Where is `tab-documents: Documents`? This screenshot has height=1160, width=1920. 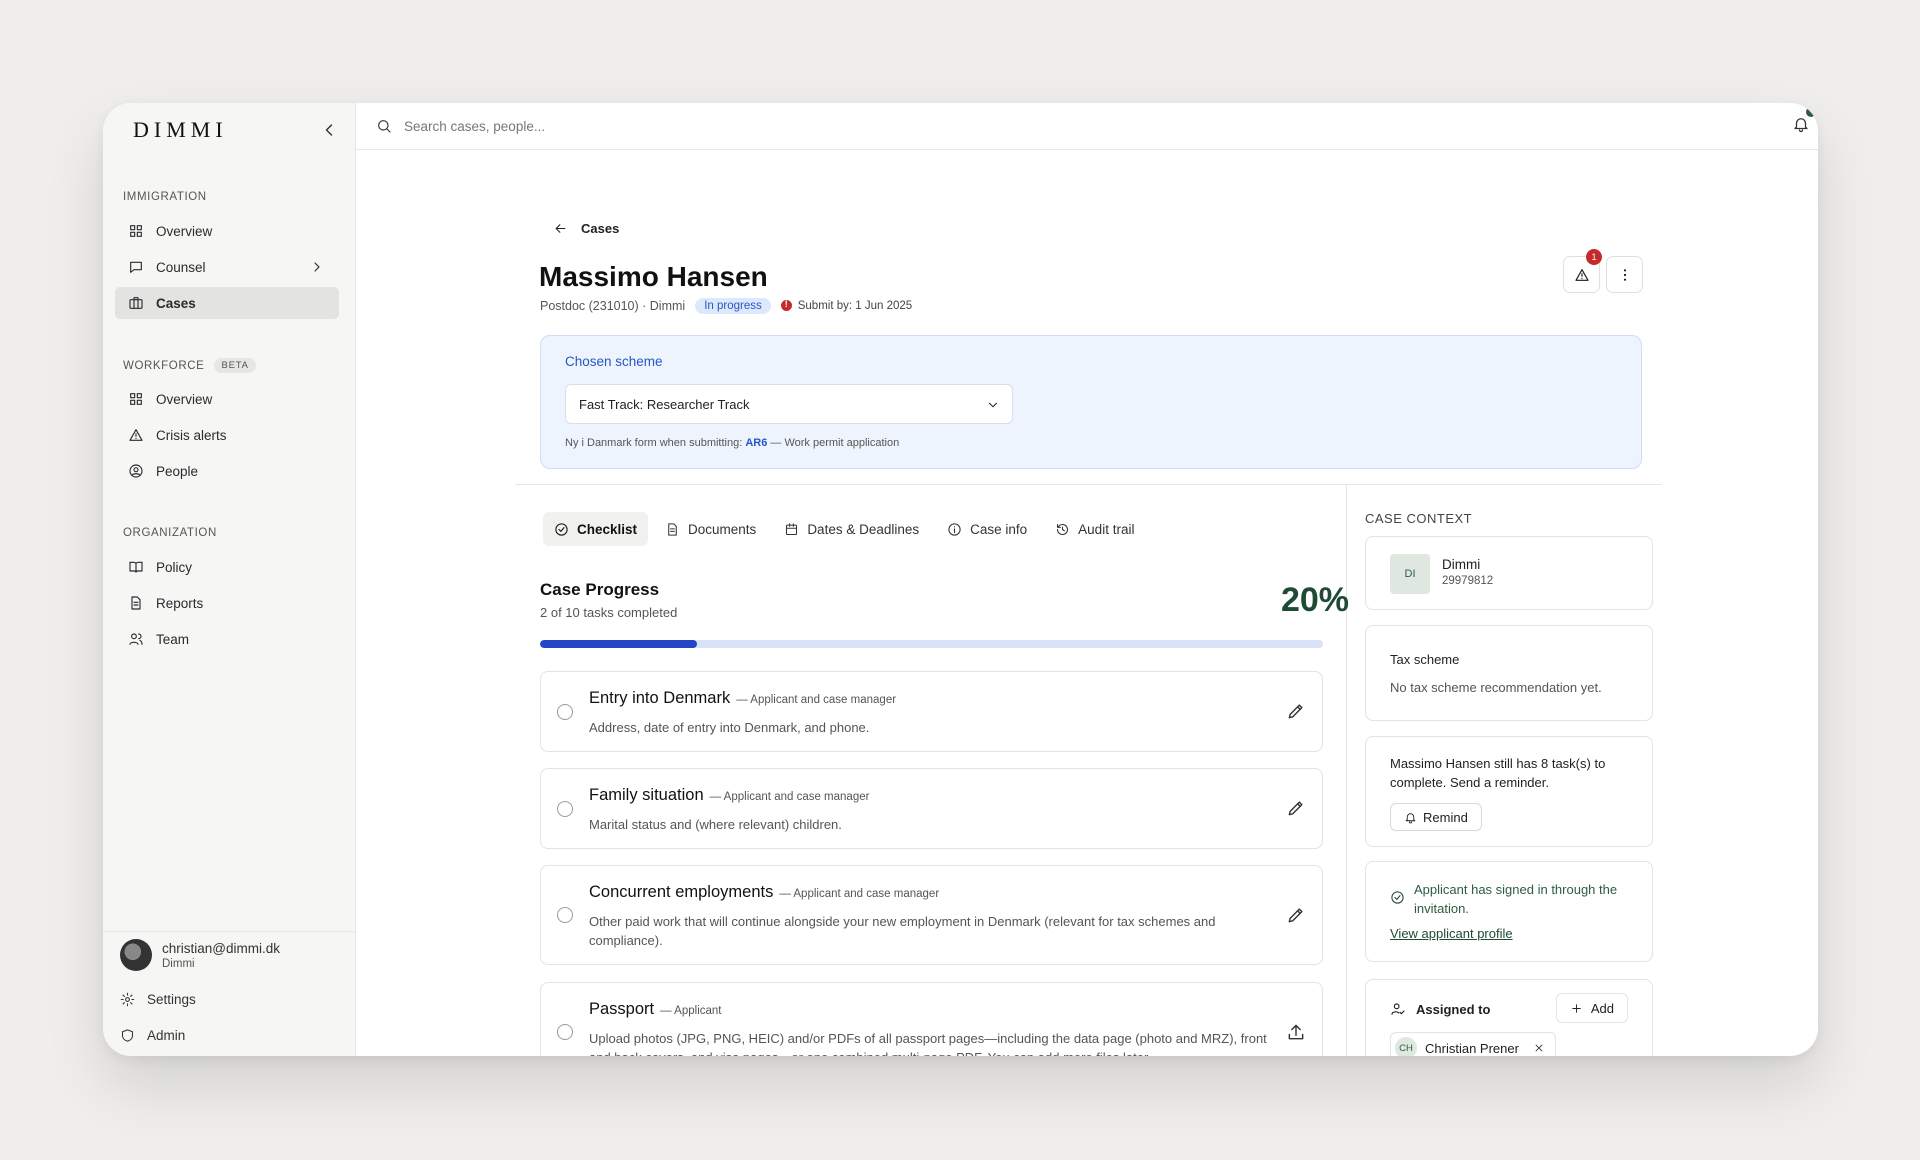
tab-documents: Documents is located at coordinates (710, 529).